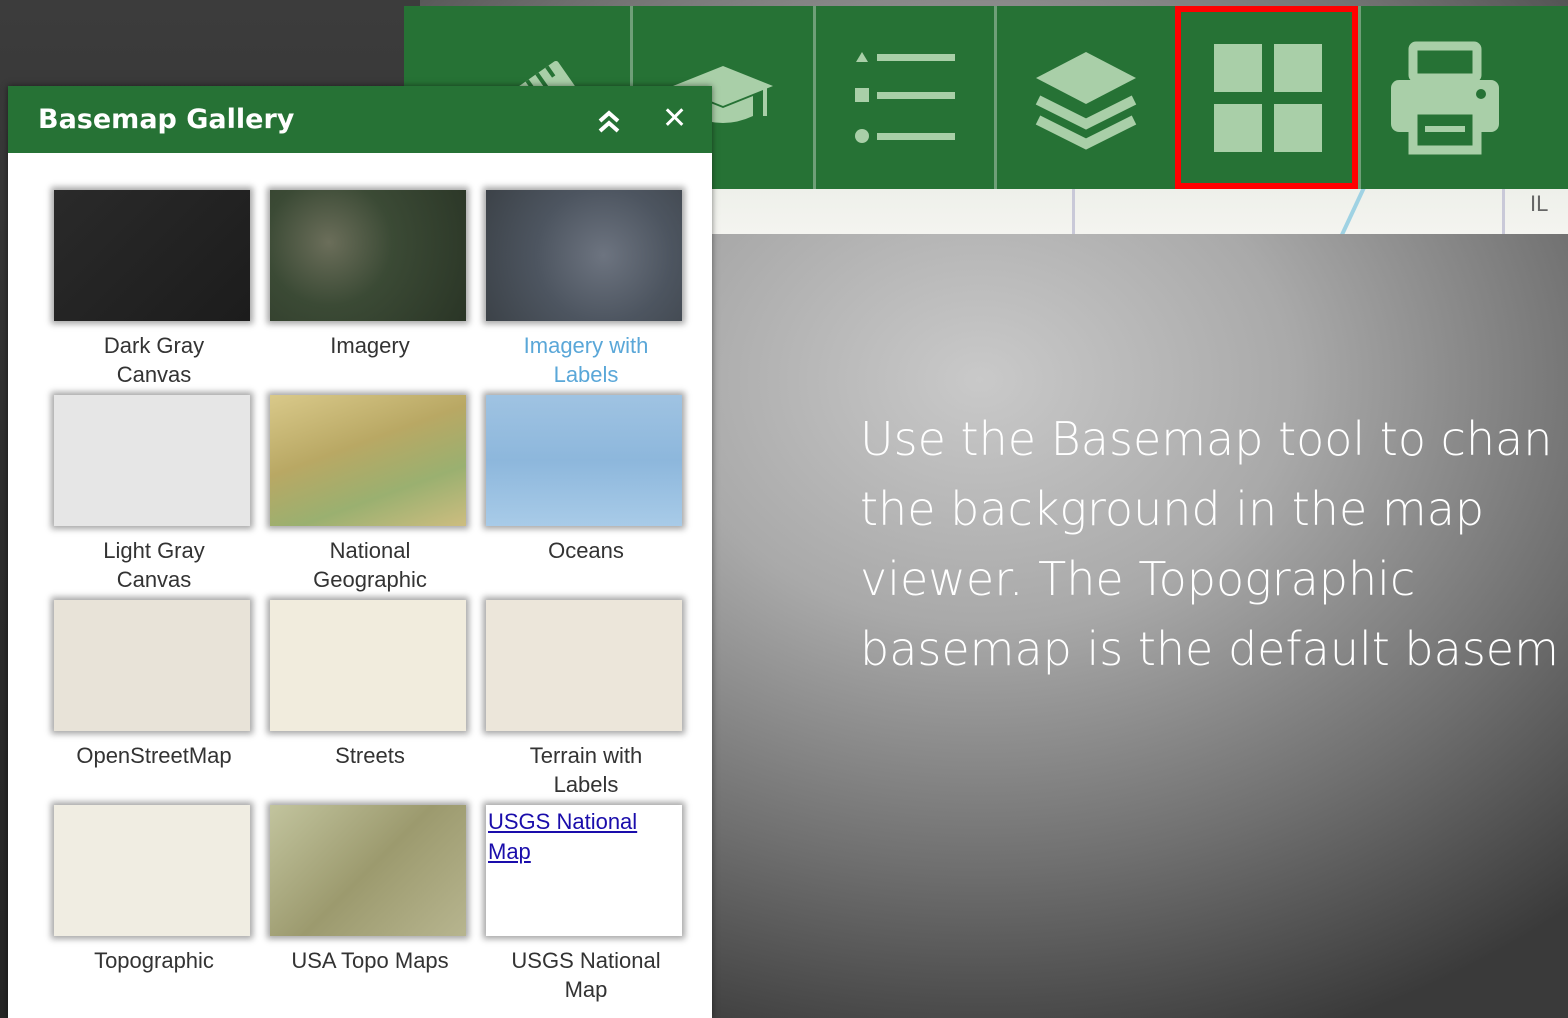  I want to click on basemap-label-line: Oceans, so click(586, 550).